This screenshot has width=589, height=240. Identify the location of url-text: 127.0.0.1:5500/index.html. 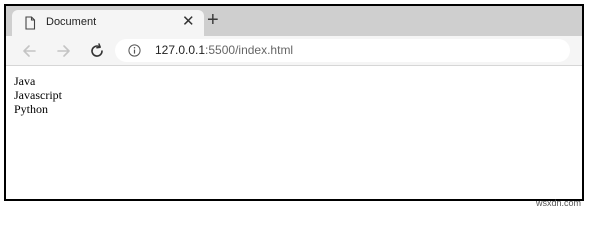
(224, 50).